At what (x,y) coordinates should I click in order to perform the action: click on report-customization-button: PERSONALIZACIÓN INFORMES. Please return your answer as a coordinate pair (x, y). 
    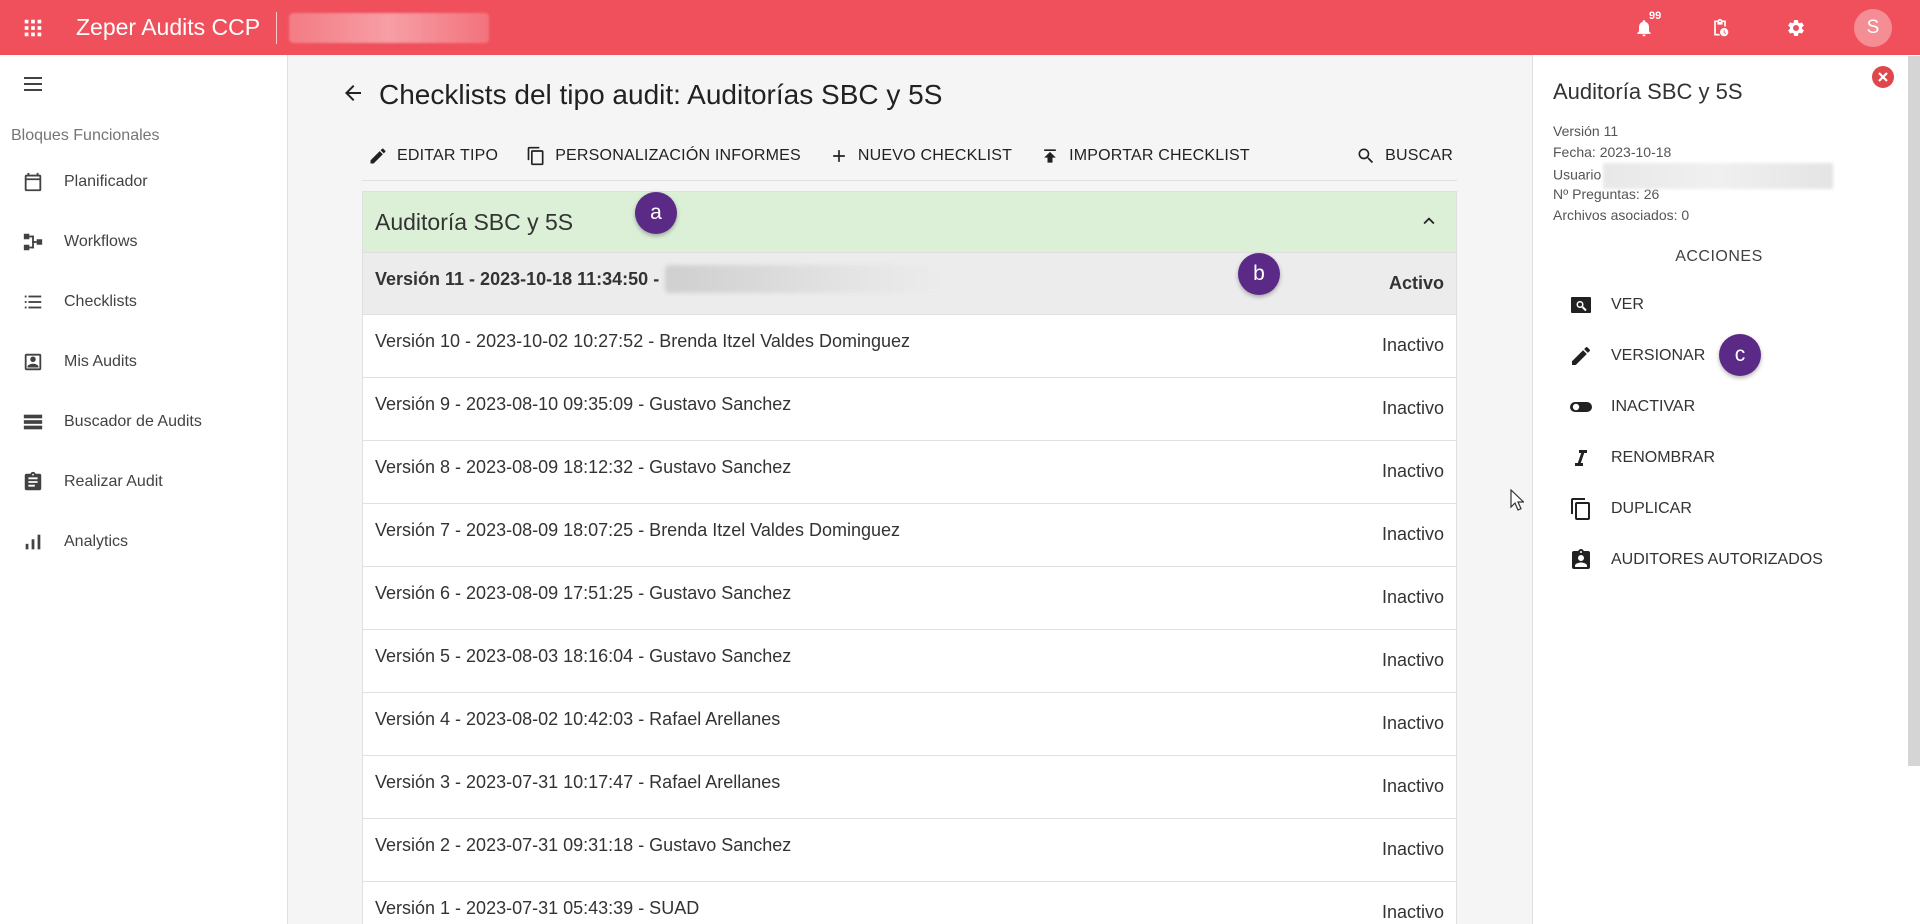
    Looking at the image, I should click on (663, 156).